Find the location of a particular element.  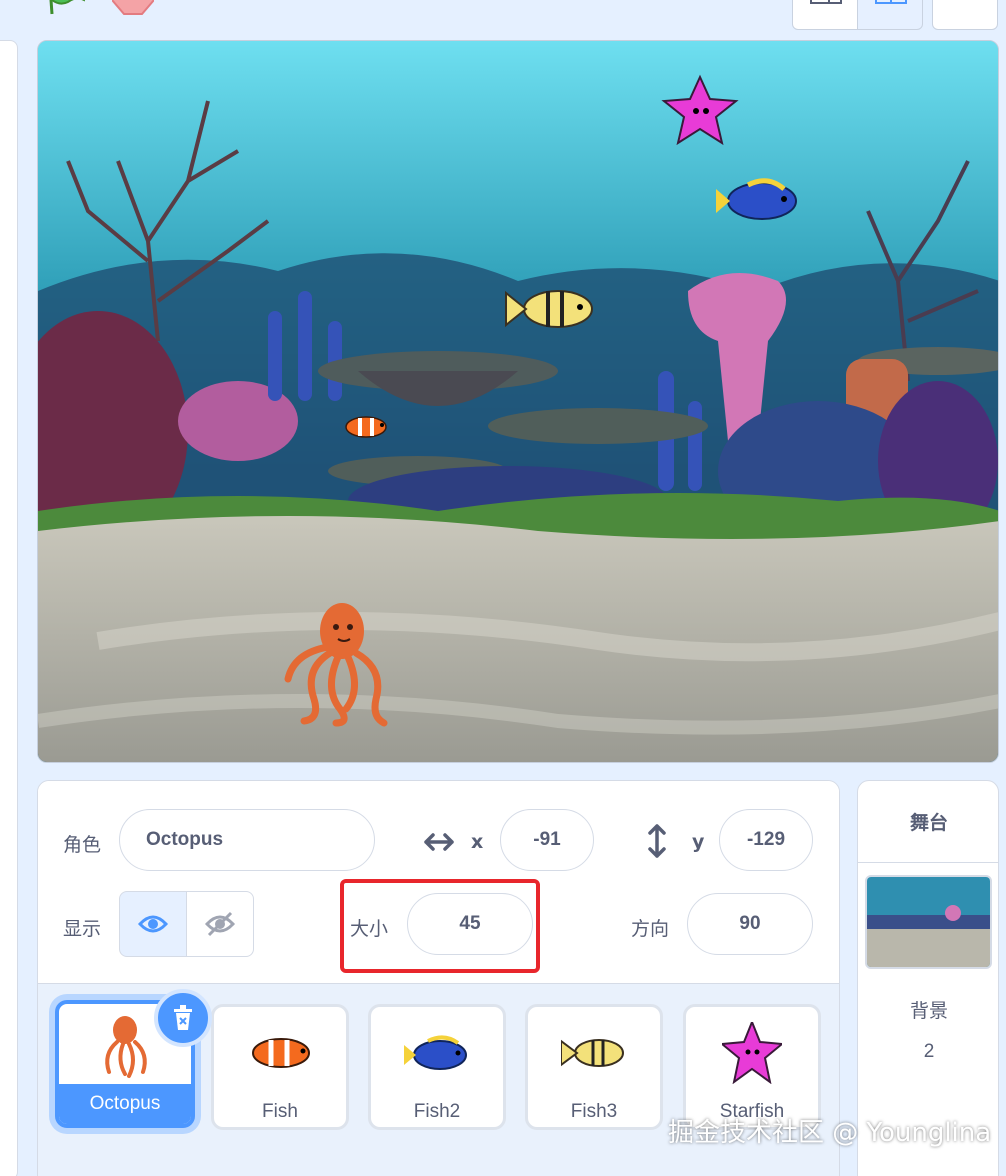

highlight-box is located at coordinates (440, 926).